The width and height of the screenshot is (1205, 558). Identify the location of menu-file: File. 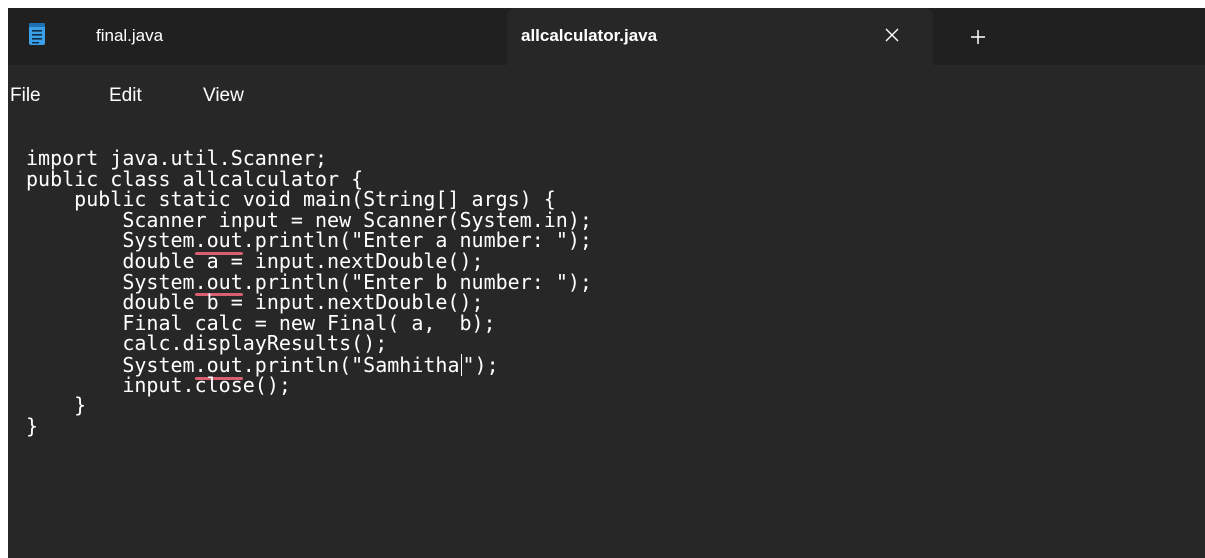
(25, 96).